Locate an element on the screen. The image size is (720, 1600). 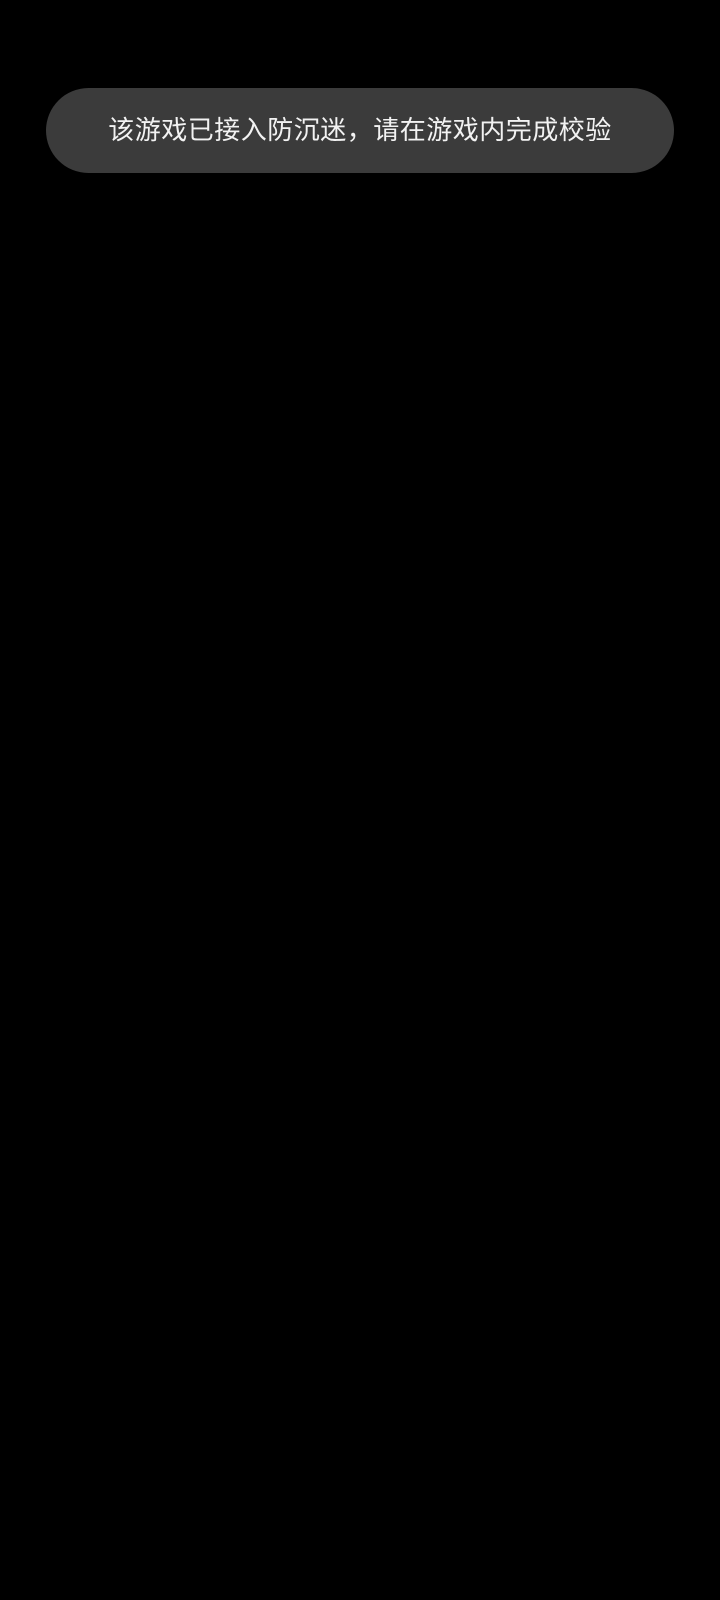
toast-message: 该游戏已接入防沉迷，请在游戏内完成校验 is located at coordinates (360, 130).